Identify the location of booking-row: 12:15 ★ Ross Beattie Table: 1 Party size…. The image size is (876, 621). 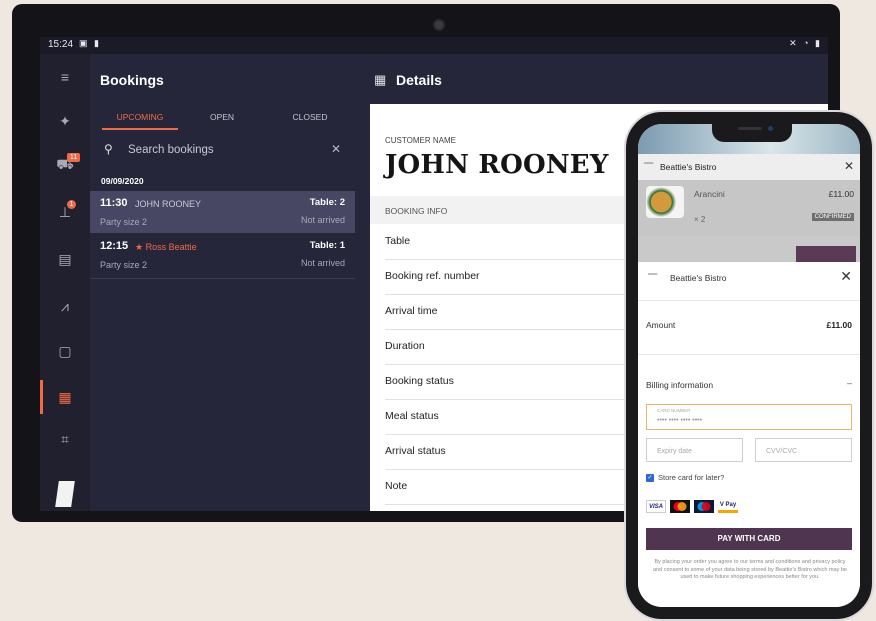
(222, 255).